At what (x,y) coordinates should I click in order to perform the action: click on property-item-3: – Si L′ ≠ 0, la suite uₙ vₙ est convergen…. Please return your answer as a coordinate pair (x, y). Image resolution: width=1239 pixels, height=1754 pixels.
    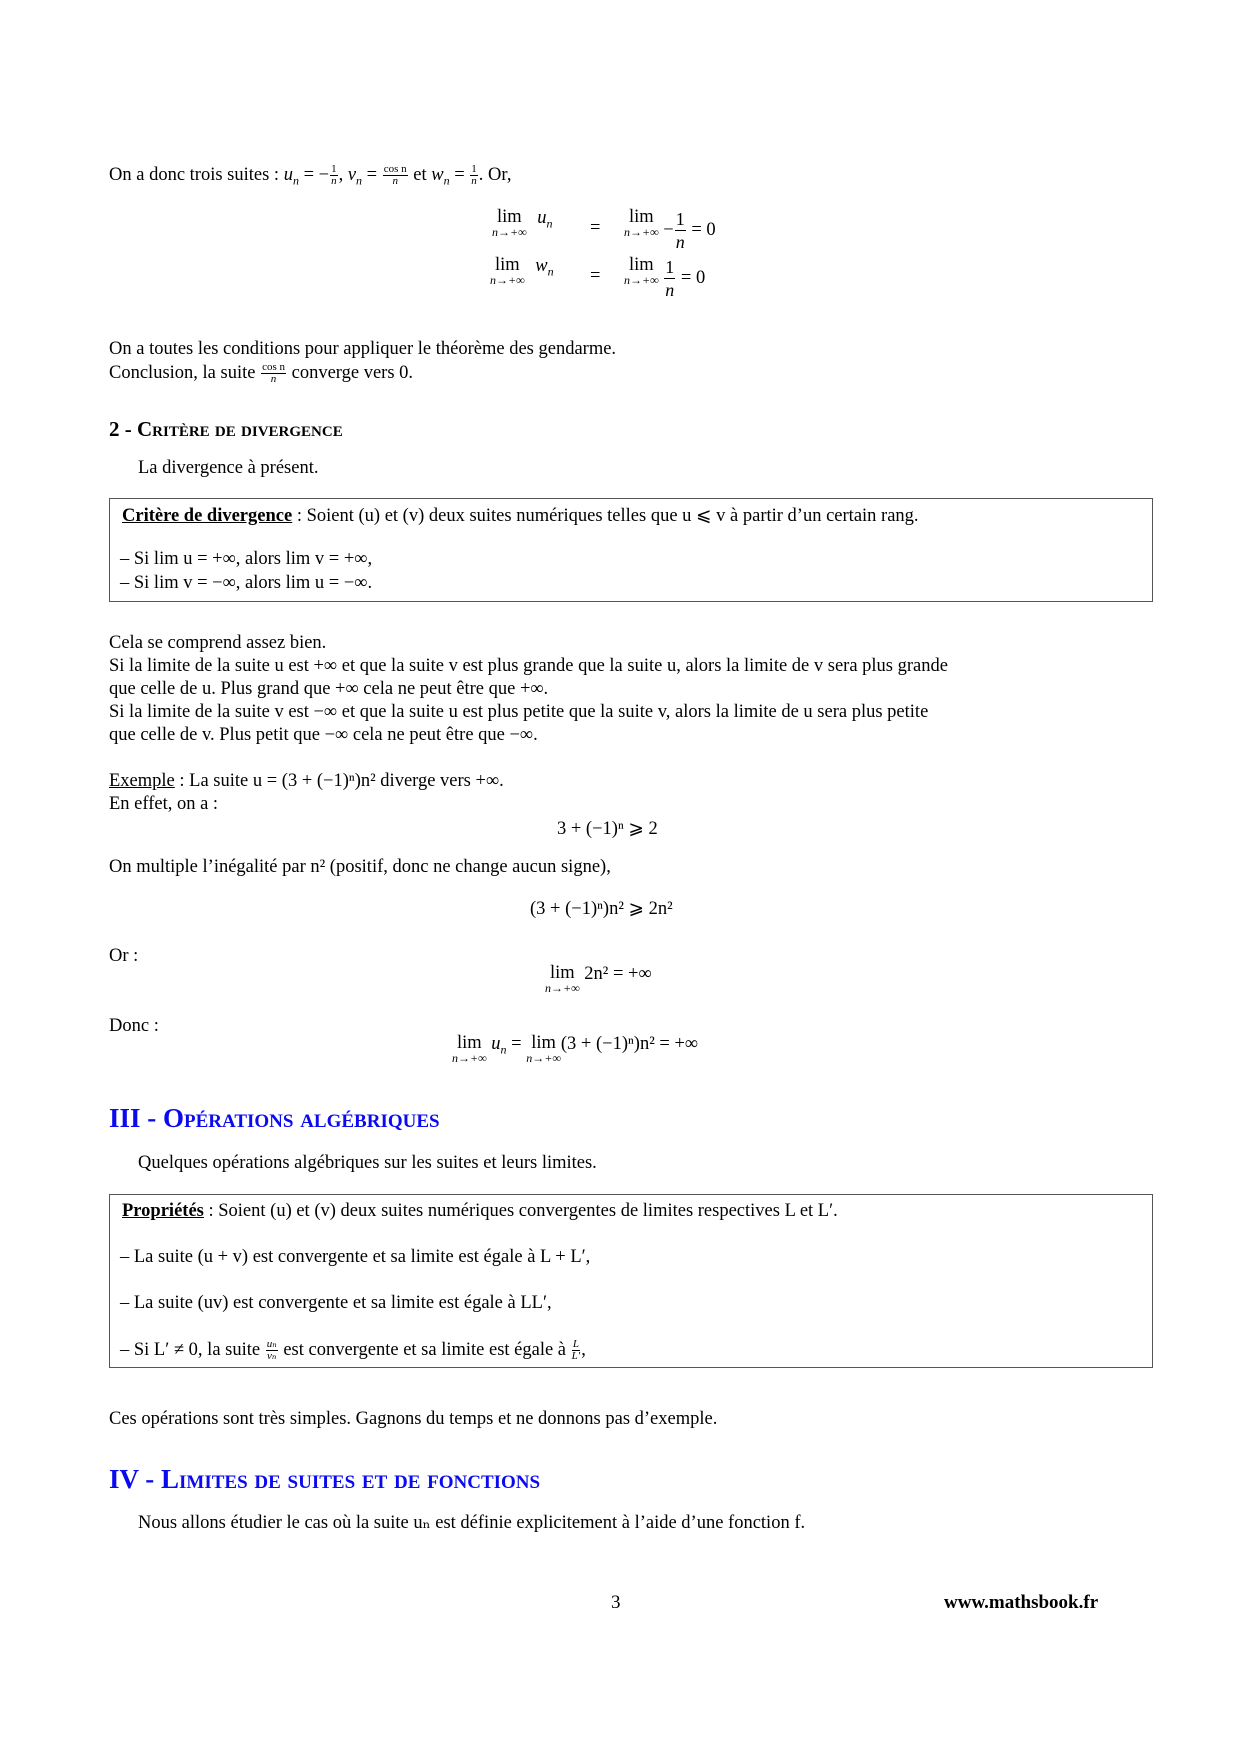
    Looking at the image, I should click on (353, 1350).